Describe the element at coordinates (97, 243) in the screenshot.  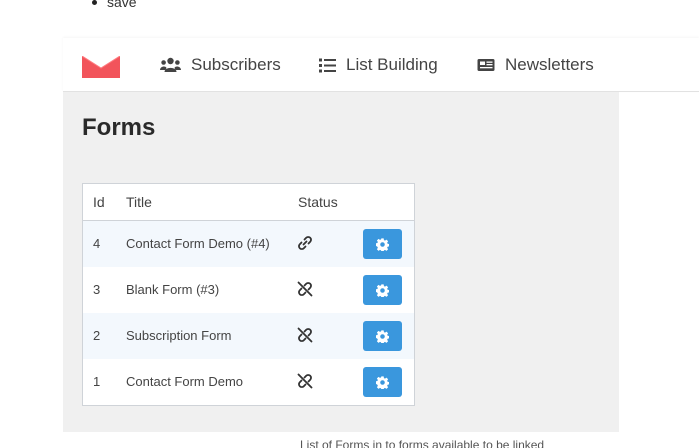
I see `row-id: 4` at that location.